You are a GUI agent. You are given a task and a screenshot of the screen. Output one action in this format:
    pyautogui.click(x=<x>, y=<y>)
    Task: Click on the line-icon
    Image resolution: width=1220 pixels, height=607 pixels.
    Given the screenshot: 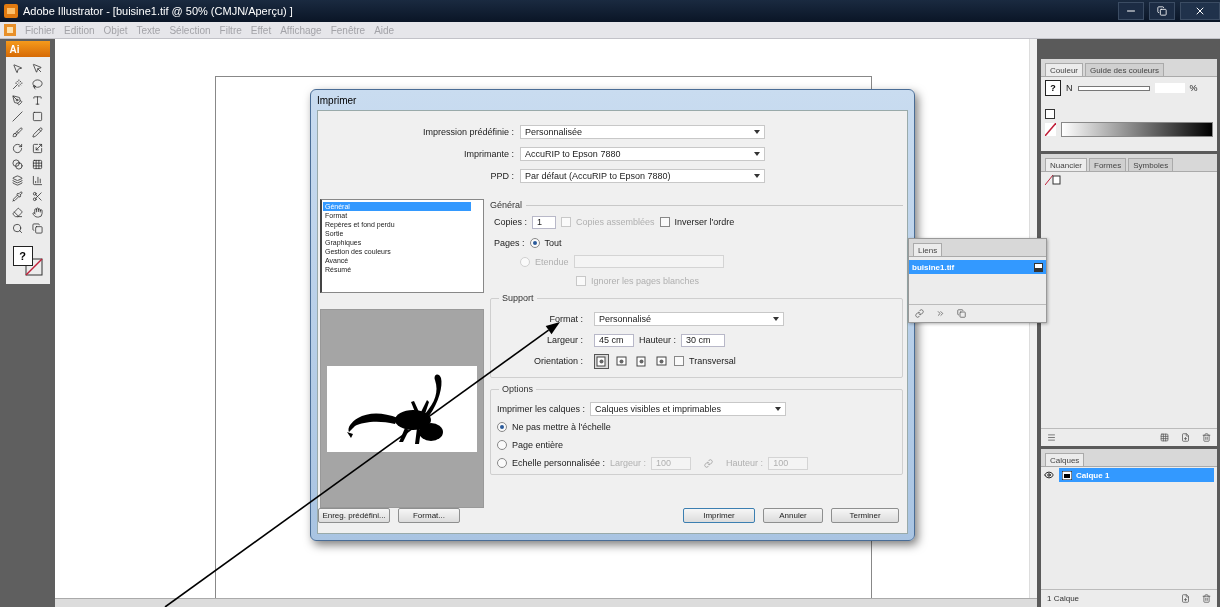 What is the action you would take?
    pyautogui.click(x=17, y=116)
    